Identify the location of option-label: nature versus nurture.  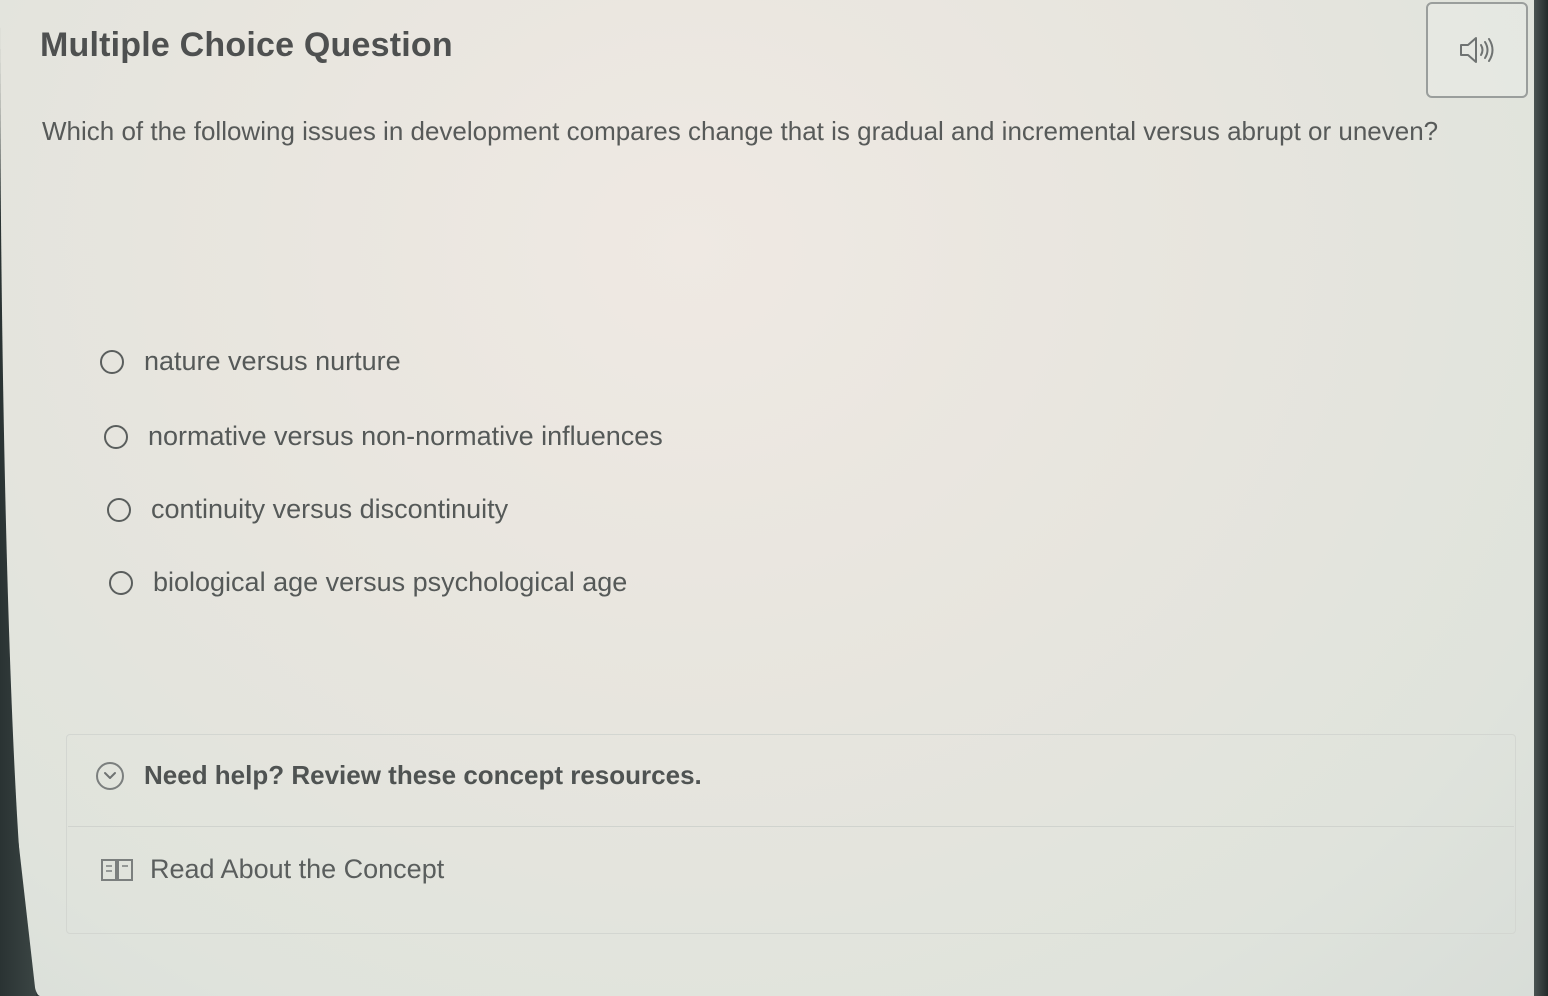
(272, 361).